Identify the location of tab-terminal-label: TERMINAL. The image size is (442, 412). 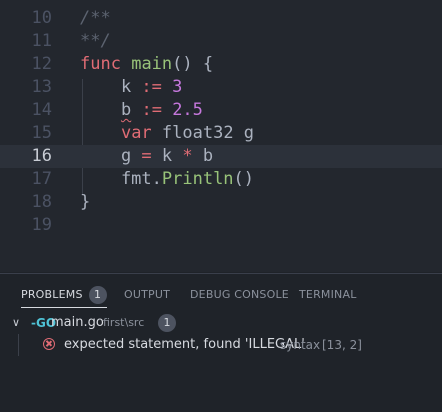
(328, 294).